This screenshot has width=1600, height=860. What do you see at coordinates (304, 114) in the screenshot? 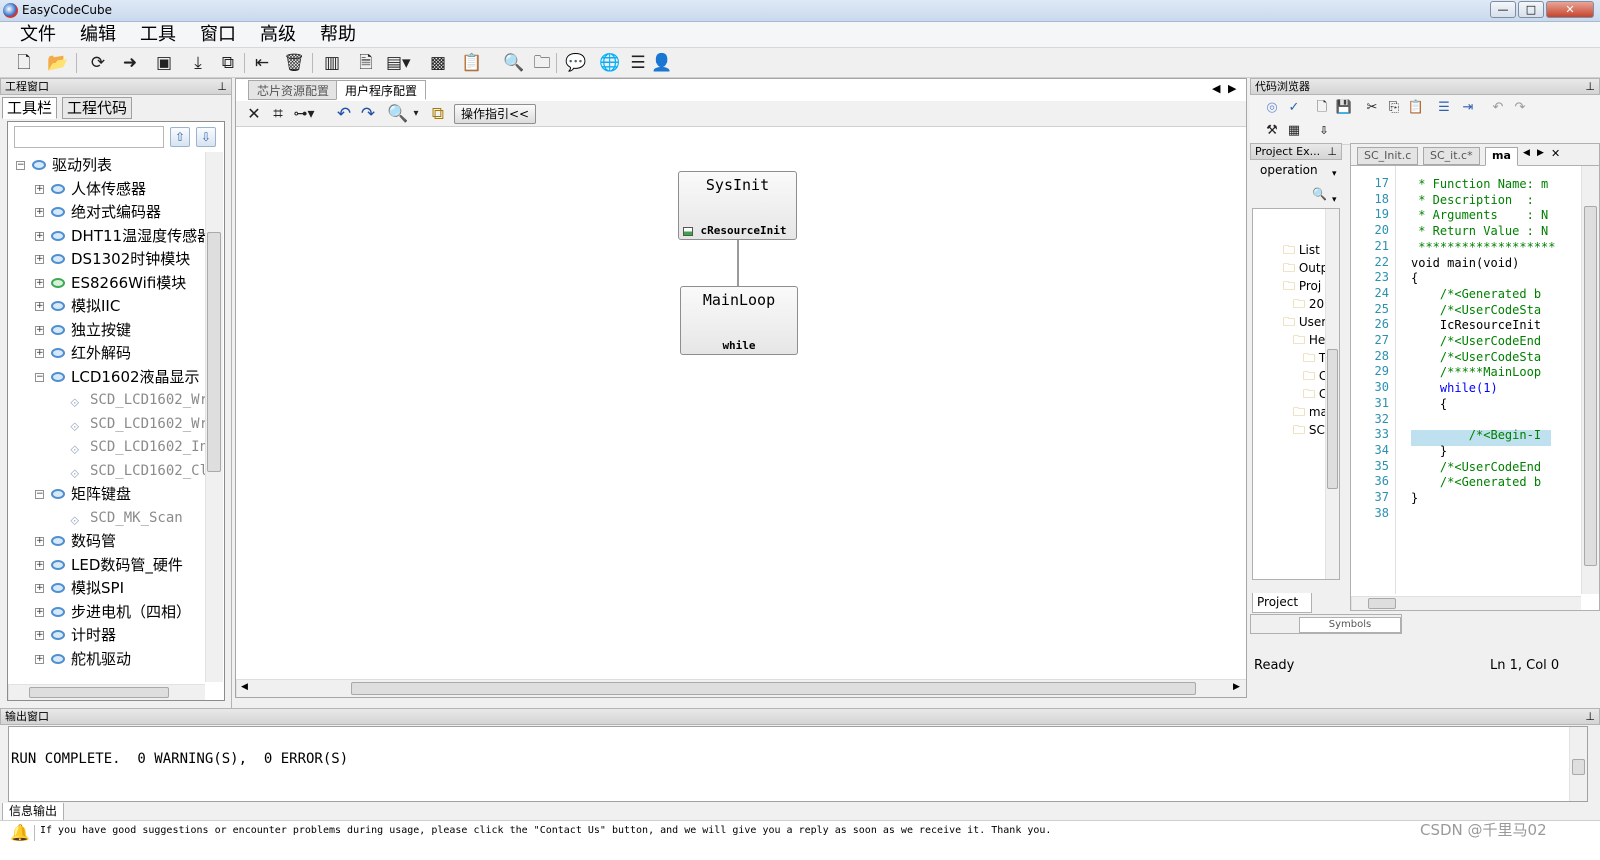
I see `tree-layout-icon: ⊶▾` at bounding box center [304, 114].